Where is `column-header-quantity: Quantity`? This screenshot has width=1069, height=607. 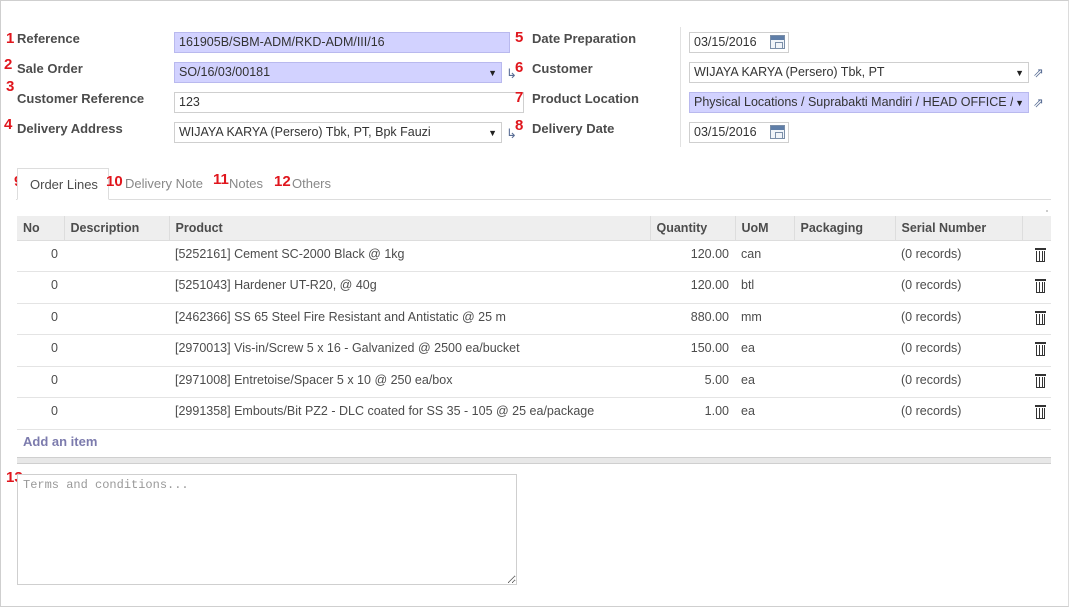
column-header-quantity: Quantity is located at coordinates (693, 228).